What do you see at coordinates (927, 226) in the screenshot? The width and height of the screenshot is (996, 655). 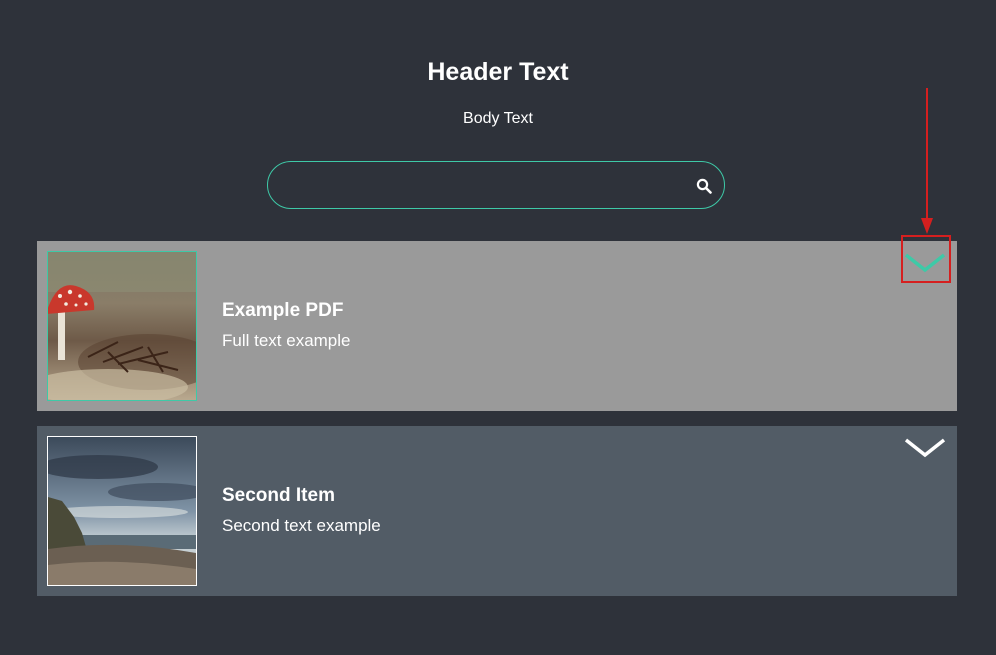 I see `annotation-arrowhead` at bounding box center [927, 226].